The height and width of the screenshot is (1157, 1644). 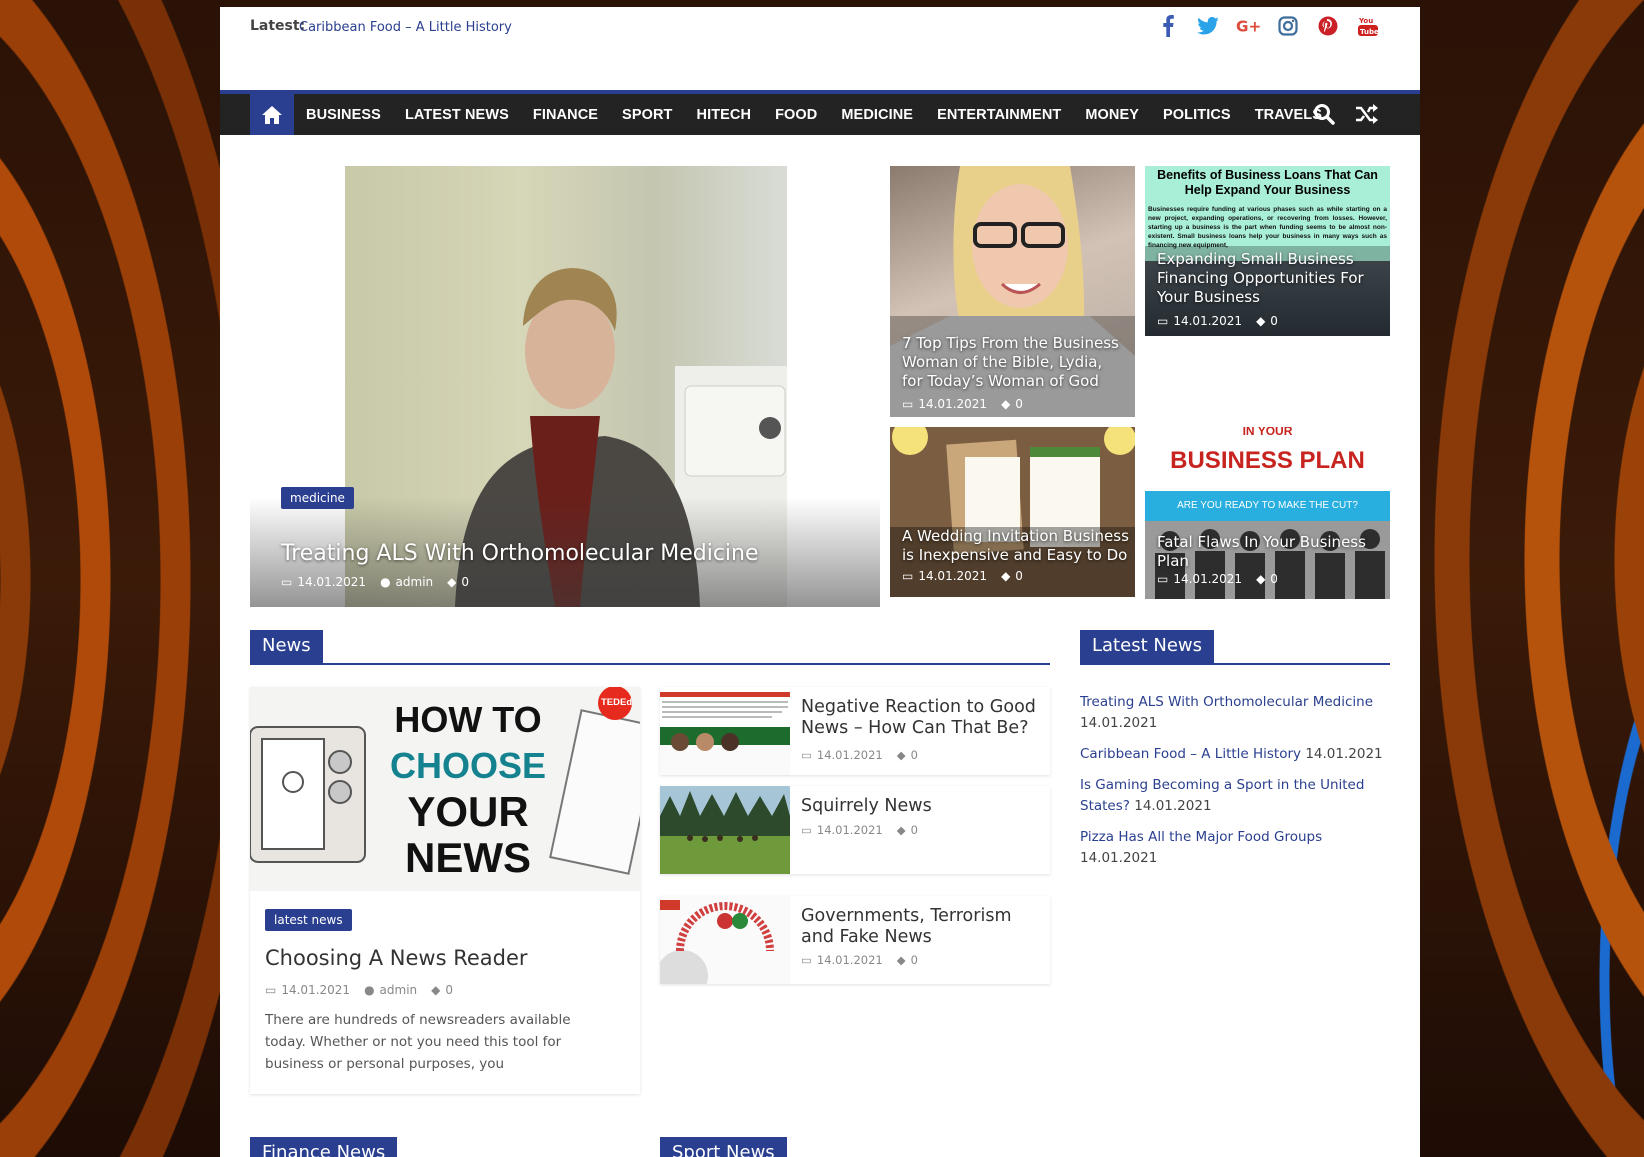 What do you see at coordinates (457, 115) in the screenshot?
I see `nav-item-latest-news: LATEST NEWS` at bounding box center [457, 115].